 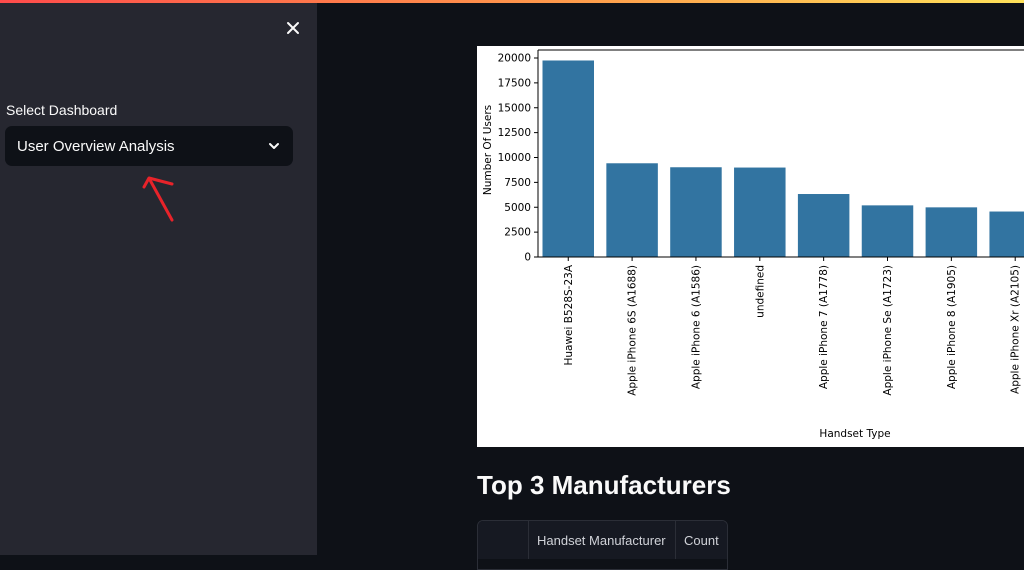 I want to click on y-tick-label: 5000, so click(x=517, y=208).